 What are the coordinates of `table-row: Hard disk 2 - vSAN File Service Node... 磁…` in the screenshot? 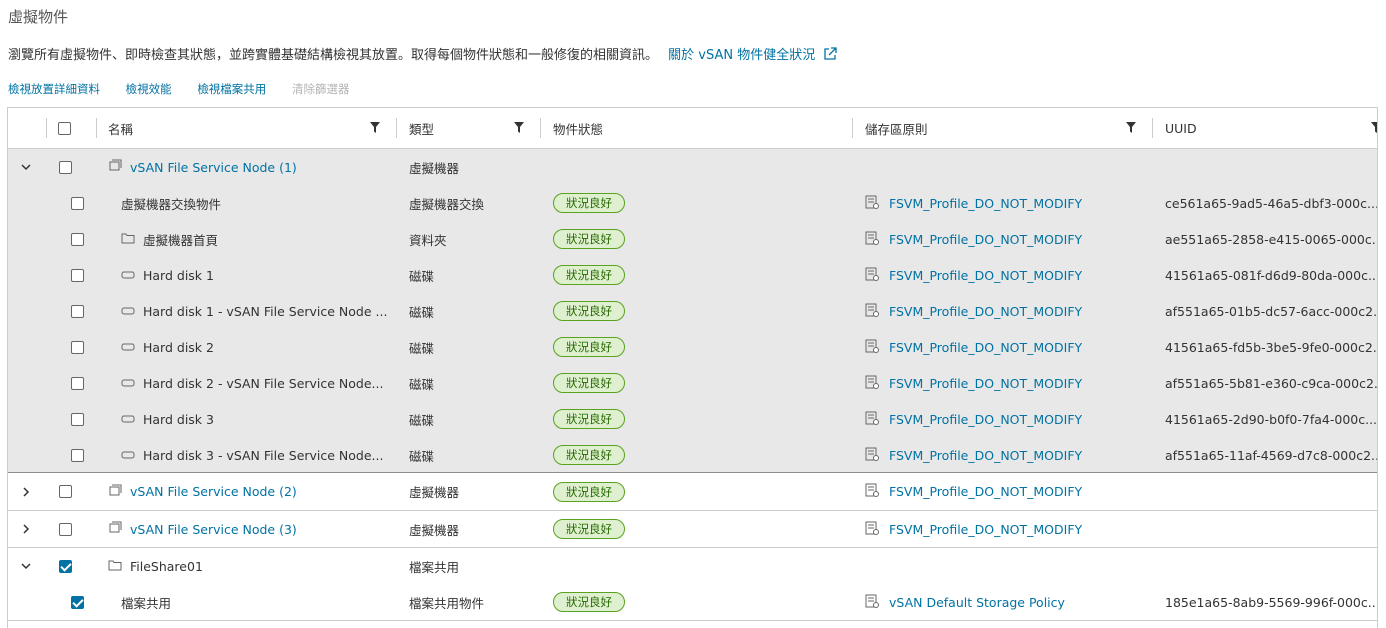 It's located at (692, 383).